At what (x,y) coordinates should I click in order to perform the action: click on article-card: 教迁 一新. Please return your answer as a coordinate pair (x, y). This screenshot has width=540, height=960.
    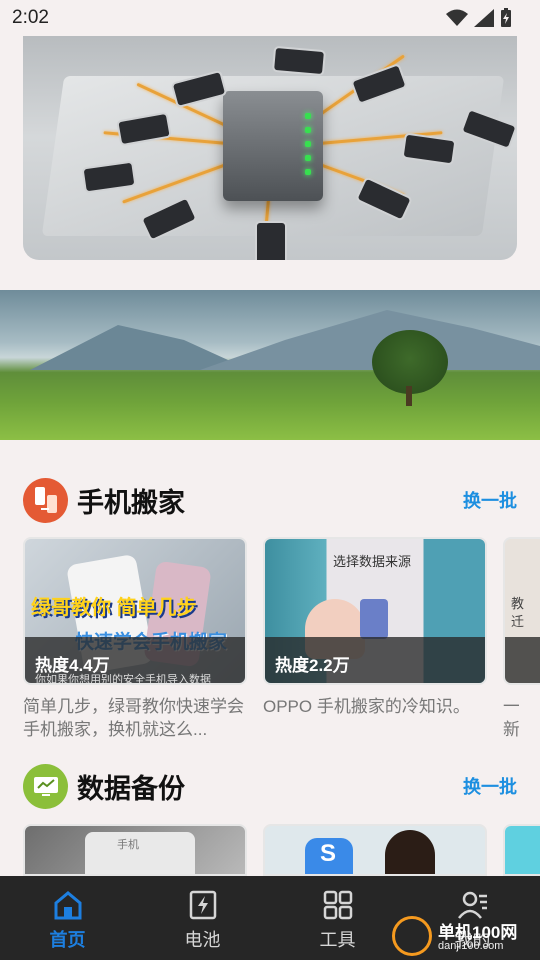
    Looking at the image, I should click on (521, 640).